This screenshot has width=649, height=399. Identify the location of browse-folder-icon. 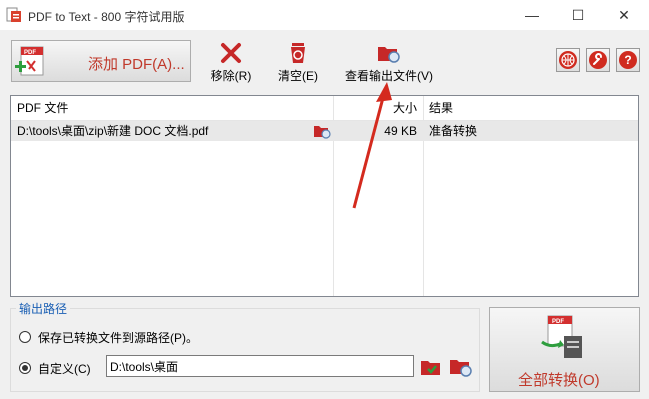
(431, 367).